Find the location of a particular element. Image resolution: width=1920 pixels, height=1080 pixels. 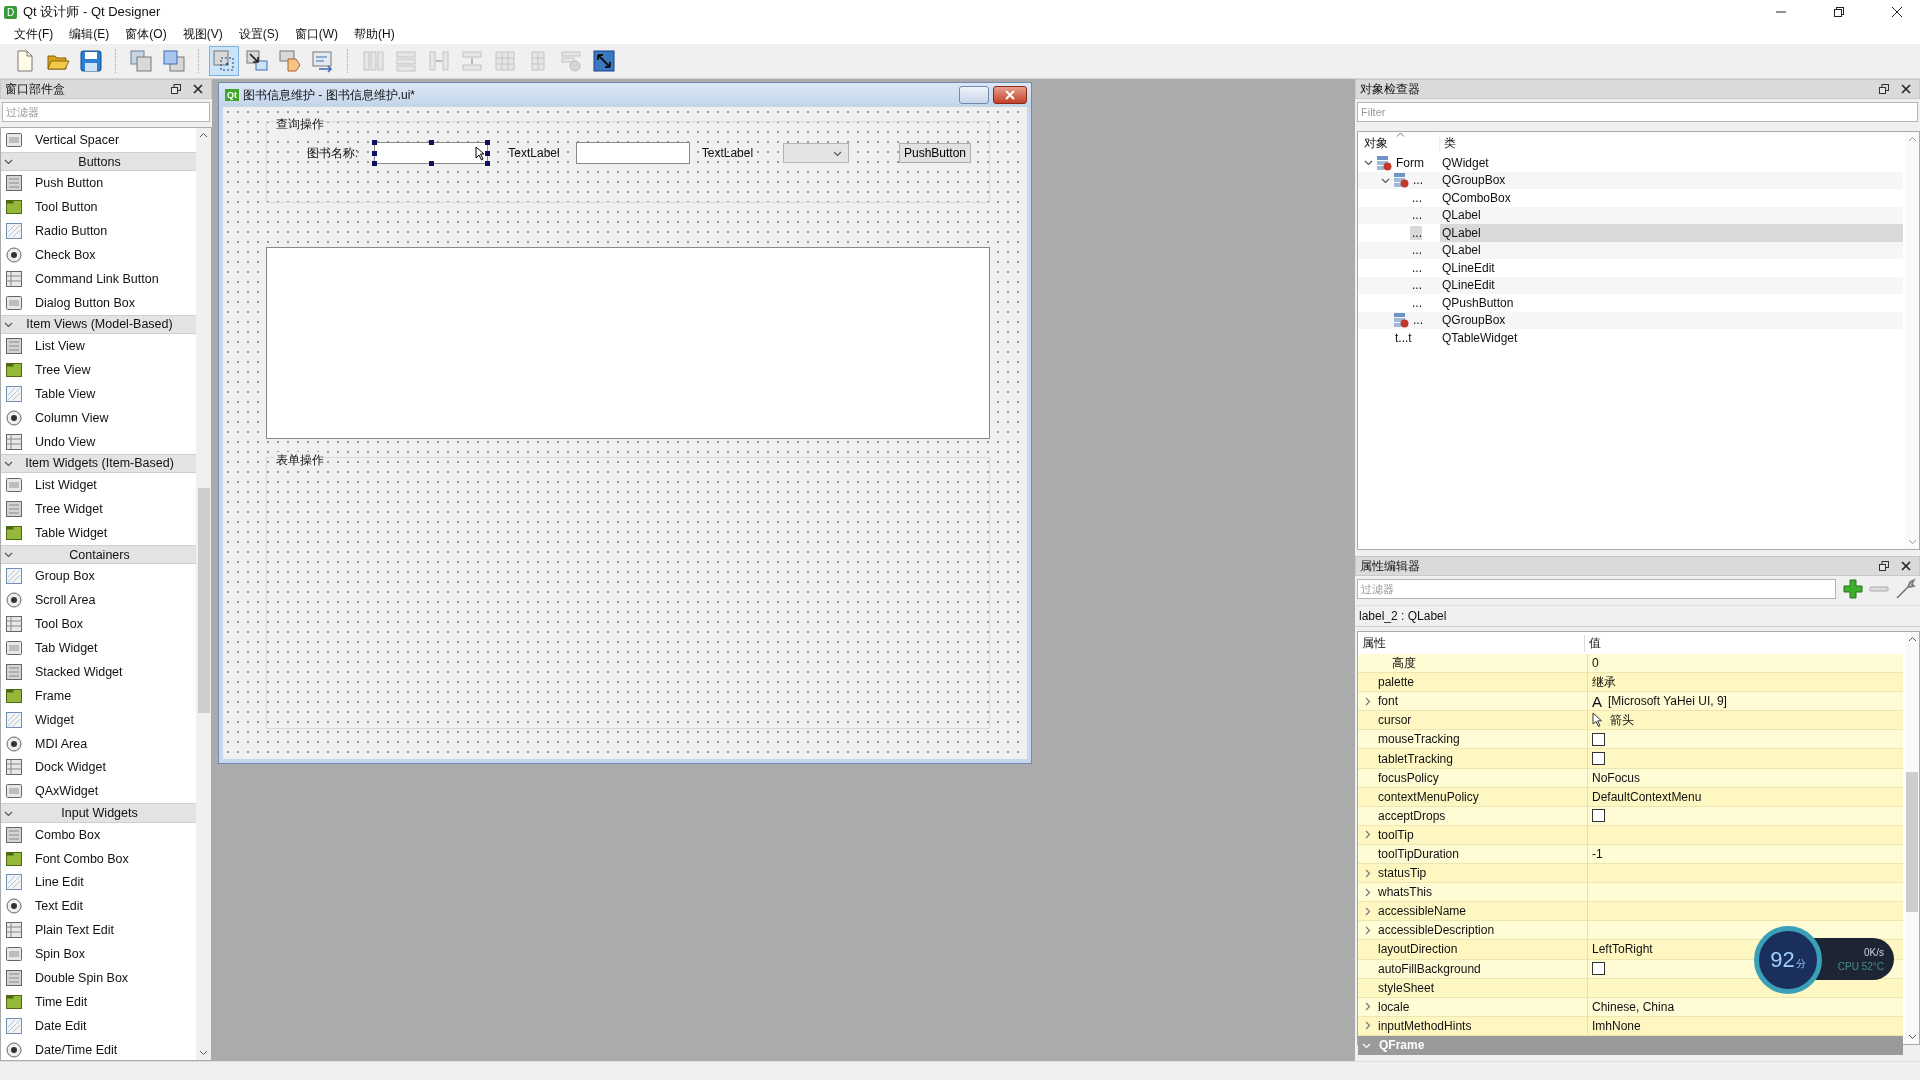

category-label: Item Views (Model-Based) is located at coordinates (99, 324).